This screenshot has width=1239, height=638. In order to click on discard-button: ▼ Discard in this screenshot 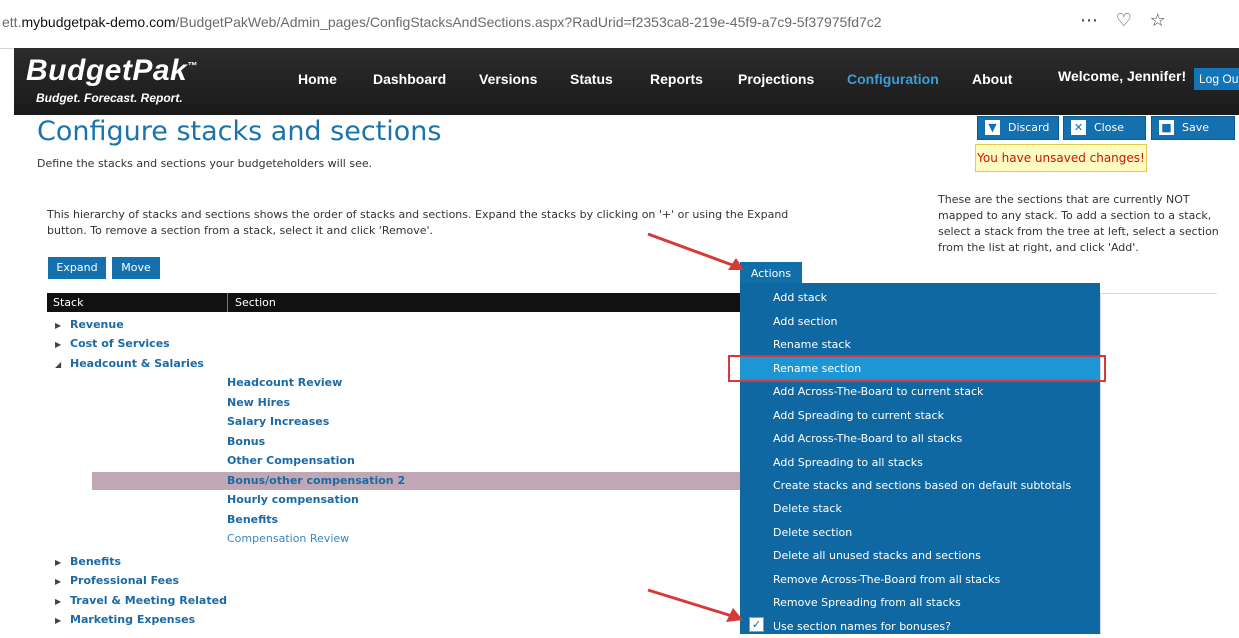, I will do `click(1018, 128)`.